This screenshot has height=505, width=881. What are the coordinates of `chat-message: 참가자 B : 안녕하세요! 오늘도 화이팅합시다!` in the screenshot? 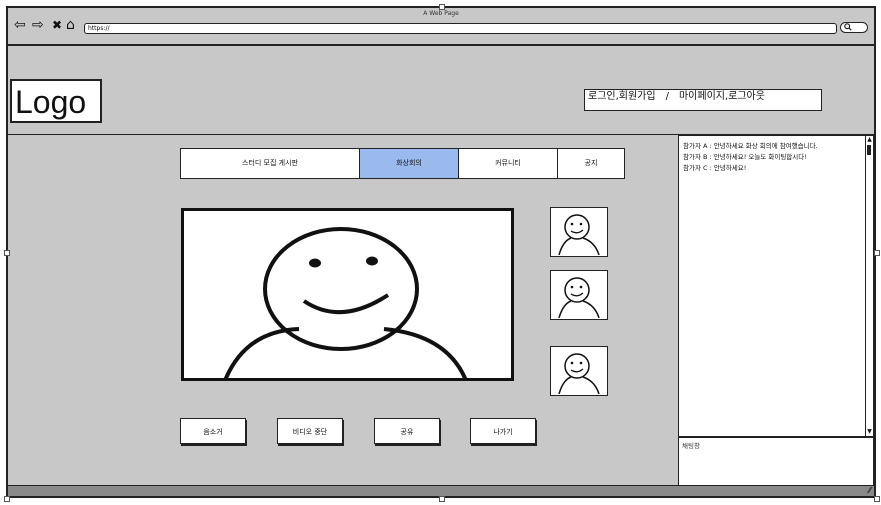 It's located at (745, 157).